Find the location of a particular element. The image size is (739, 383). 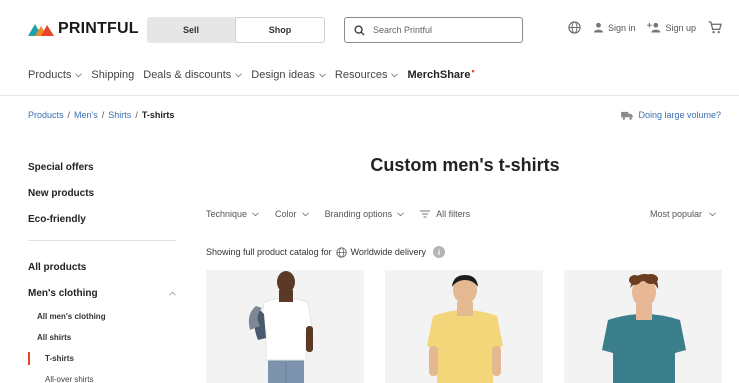

header-divider is located at coordinates (369, 95).